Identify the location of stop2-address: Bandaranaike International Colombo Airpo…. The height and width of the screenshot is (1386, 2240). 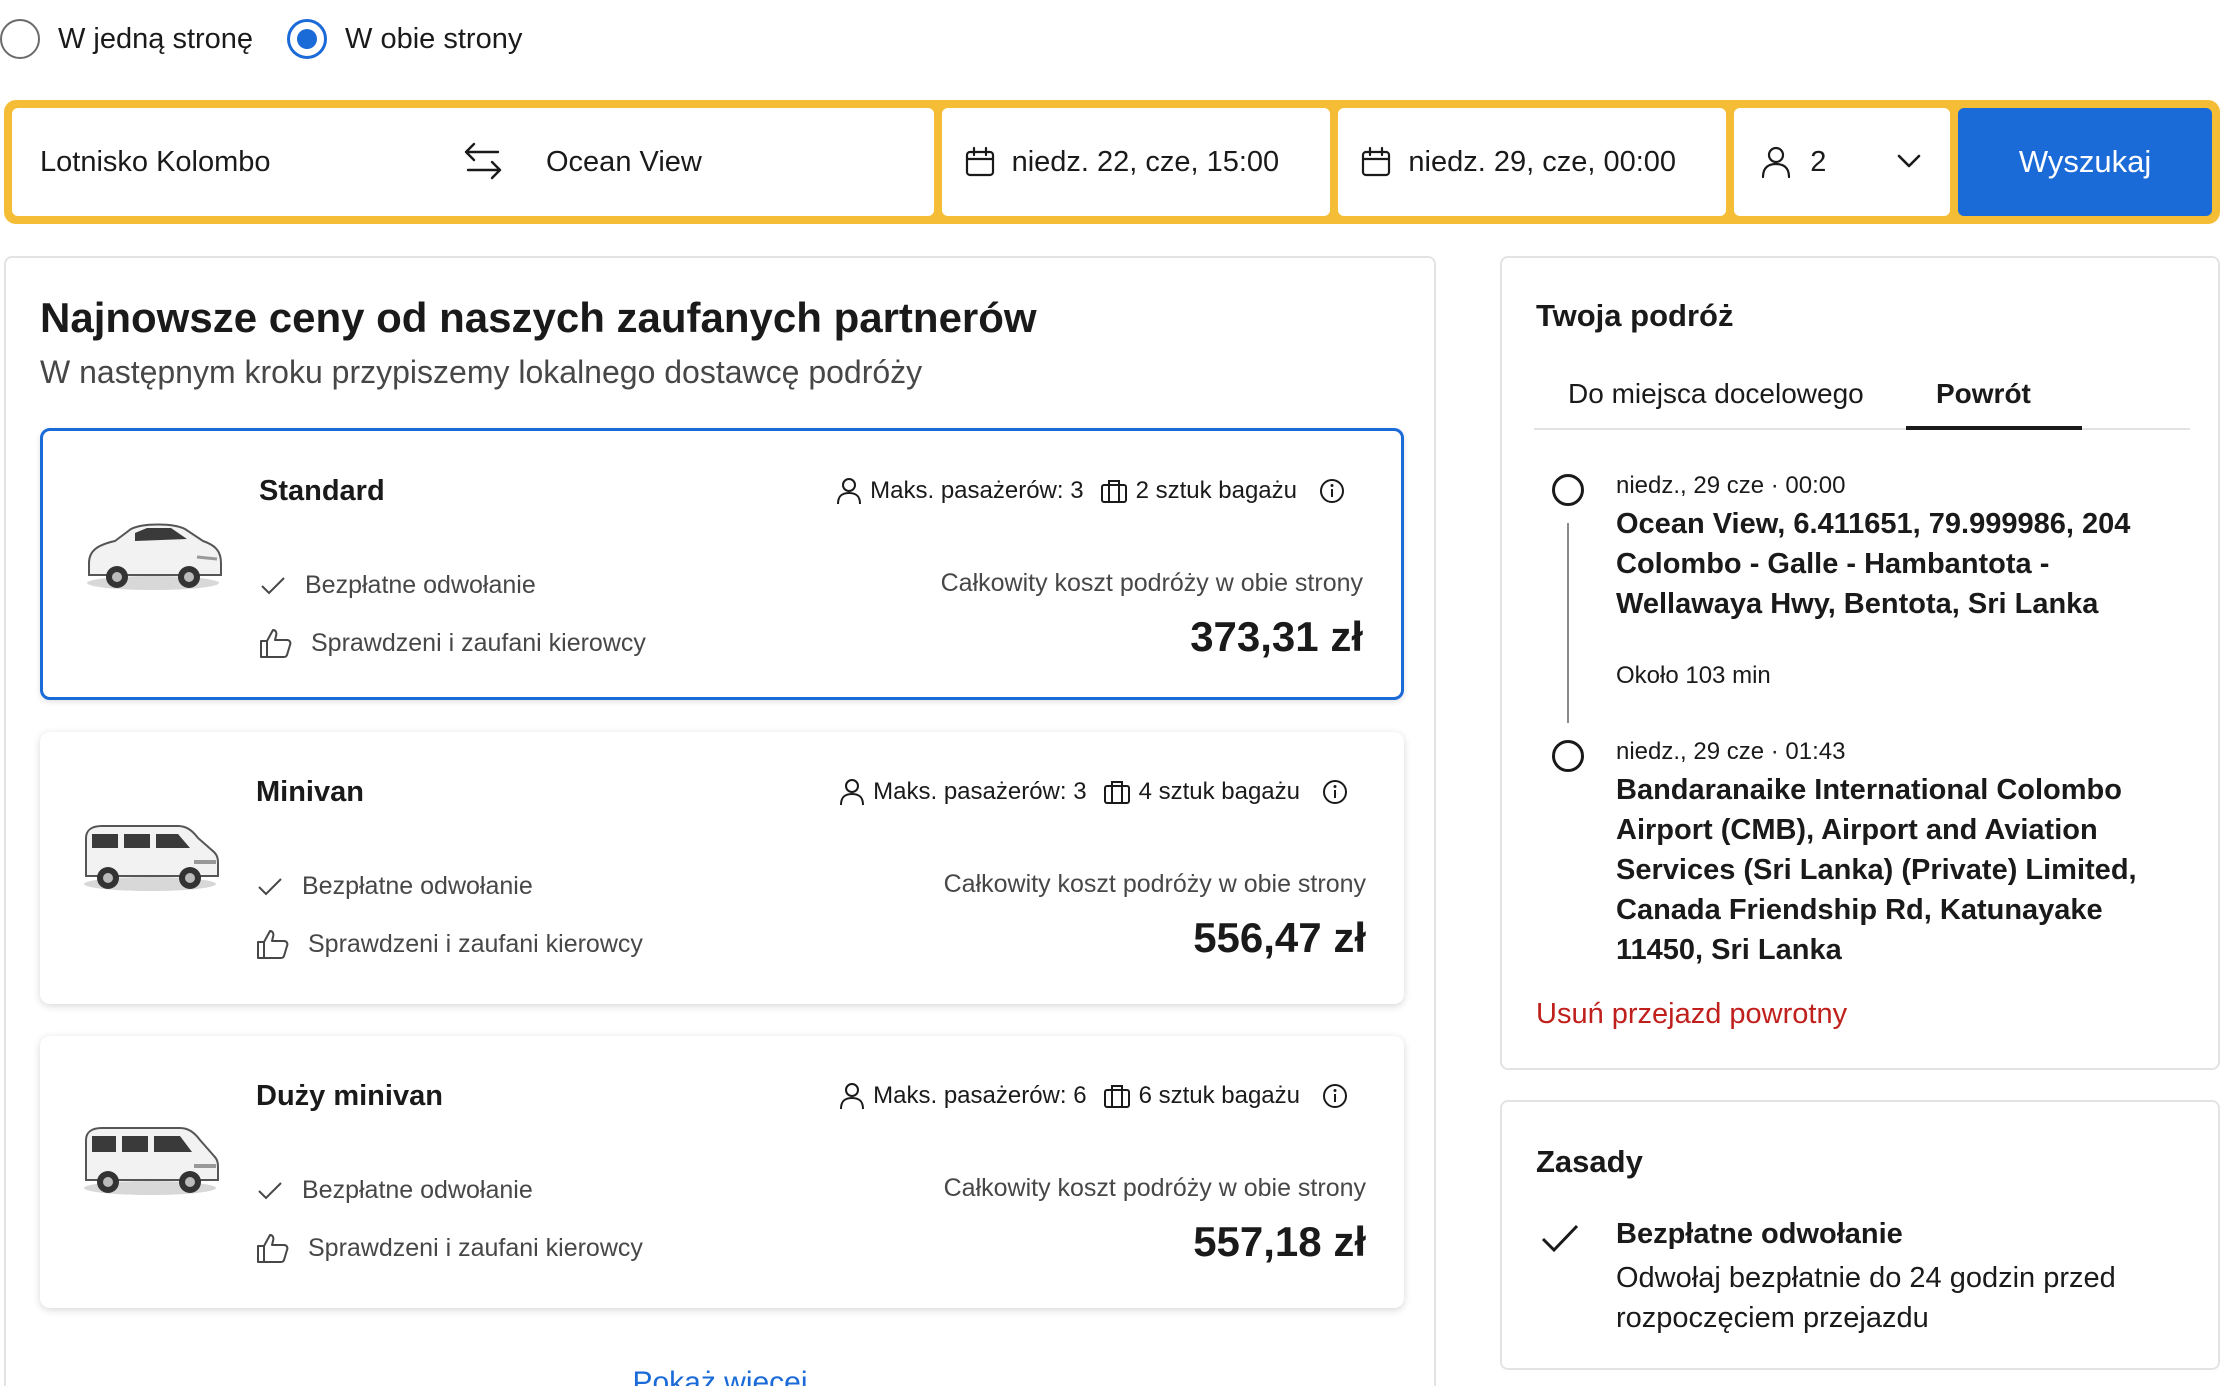
(1876, 870).